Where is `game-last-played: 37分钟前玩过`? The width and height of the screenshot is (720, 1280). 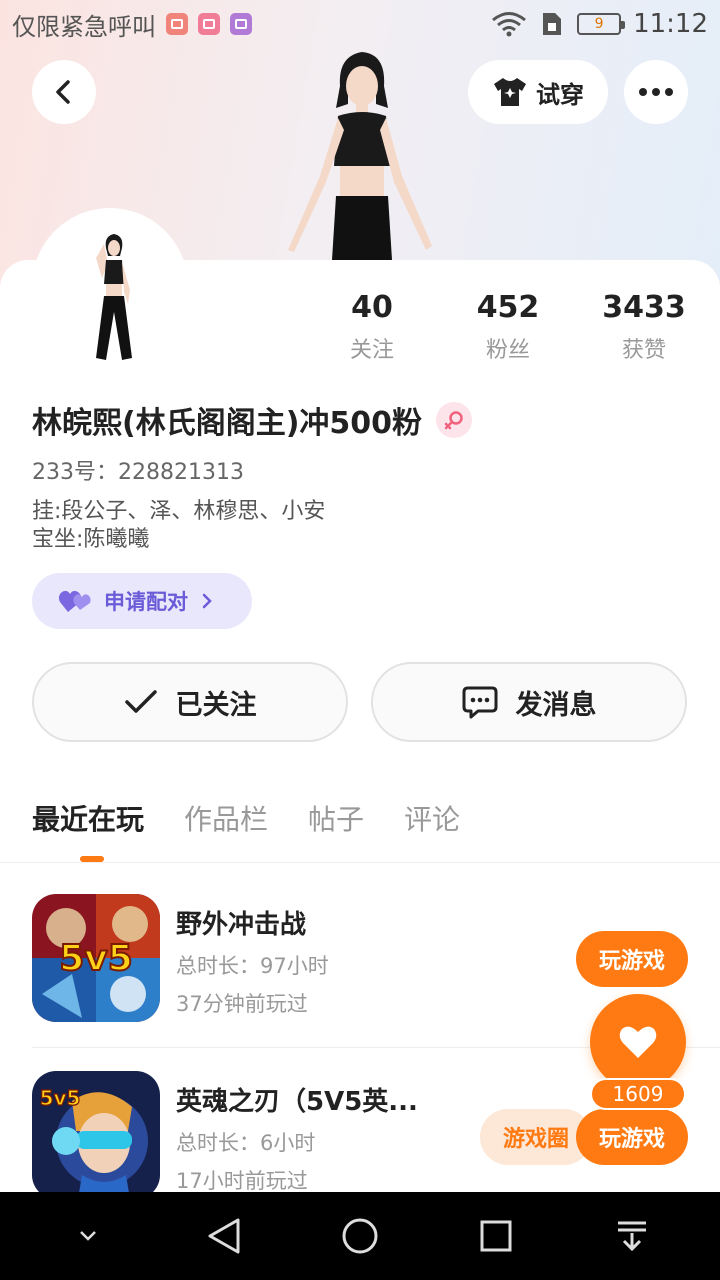 game-last-played: 37分钟前玩过 is located at coordinates (242, 1004).